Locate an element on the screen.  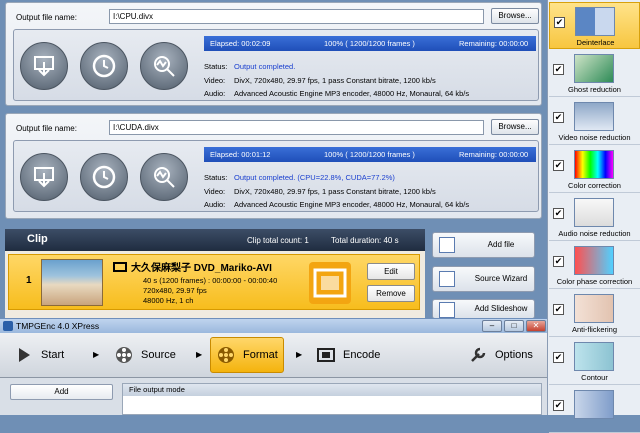
wrench-icon is located at coordinates (478, 354).